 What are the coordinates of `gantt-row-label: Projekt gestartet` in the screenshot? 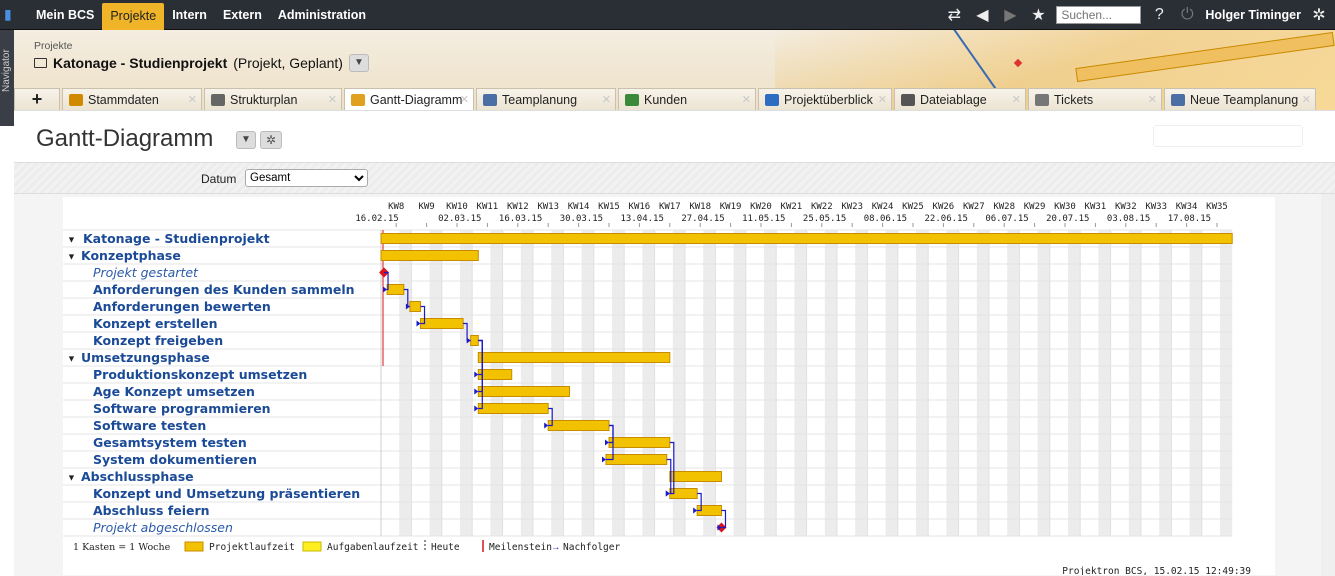 It's located at (146, 272).